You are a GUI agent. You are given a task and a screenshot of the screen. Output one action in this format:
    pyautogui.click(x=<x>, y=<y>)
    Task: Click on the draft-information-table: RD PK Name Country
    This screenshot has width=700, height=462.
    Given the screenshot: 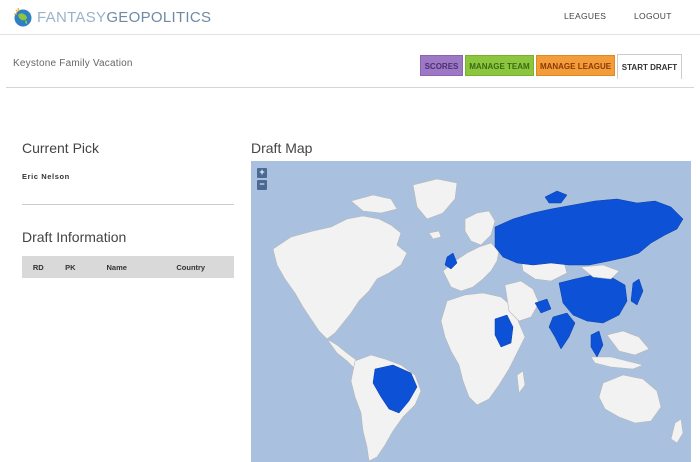 What is the action you would take?
    pyautogui.click(x=128, y=267)
    